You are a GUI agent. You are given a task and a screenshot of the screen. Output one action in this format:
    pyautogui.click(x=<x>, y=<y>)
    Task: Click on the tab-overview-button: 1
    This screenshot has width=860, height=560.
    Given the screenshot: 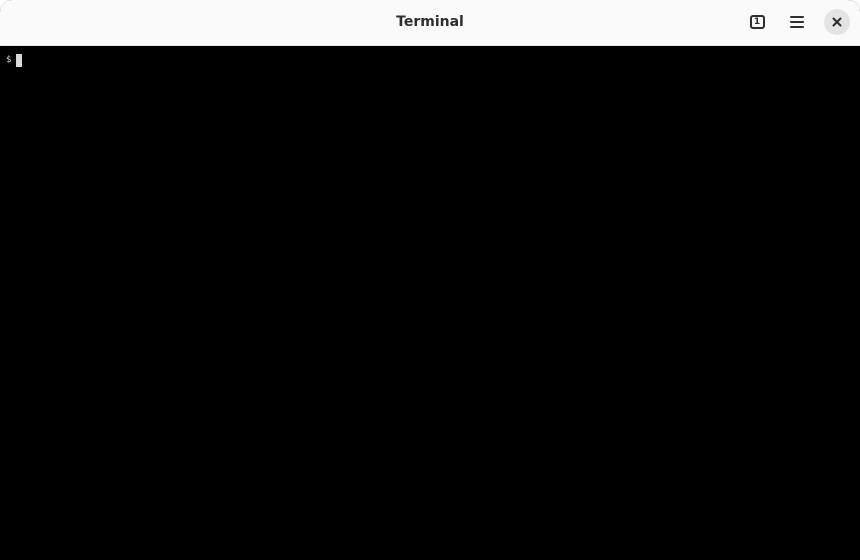 What is the action you would take?
    pyautogui.click(x=757, y=22)
    